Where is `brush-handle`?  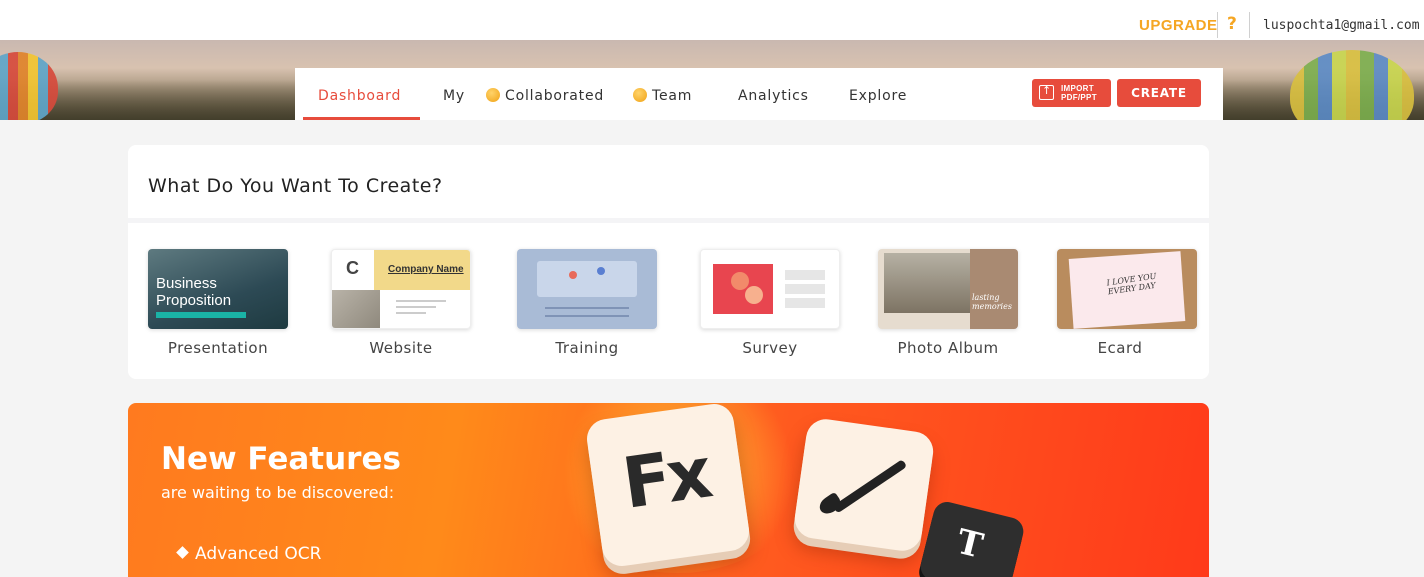
brush-handle is located at coordinates (870, 486).